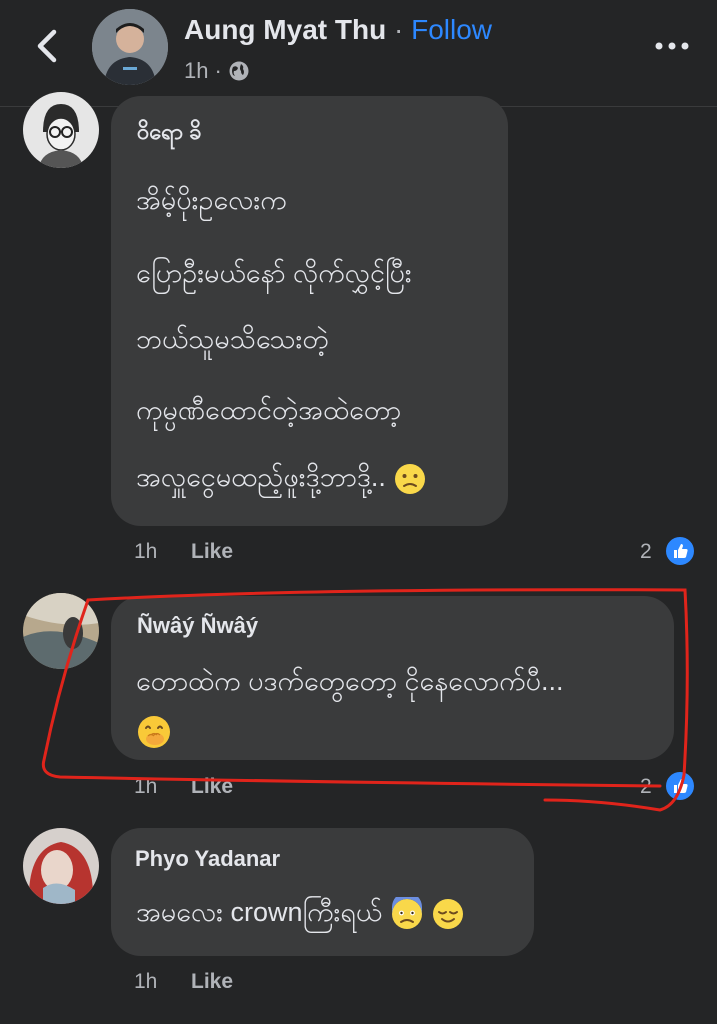 Image resolution: width=717 pixels, height=1024 pixels. I want to click on comment-text-line-last: အလှူငွေမထည့်ဖူးဒို့ဘာဒို့.., so click(281, 480).